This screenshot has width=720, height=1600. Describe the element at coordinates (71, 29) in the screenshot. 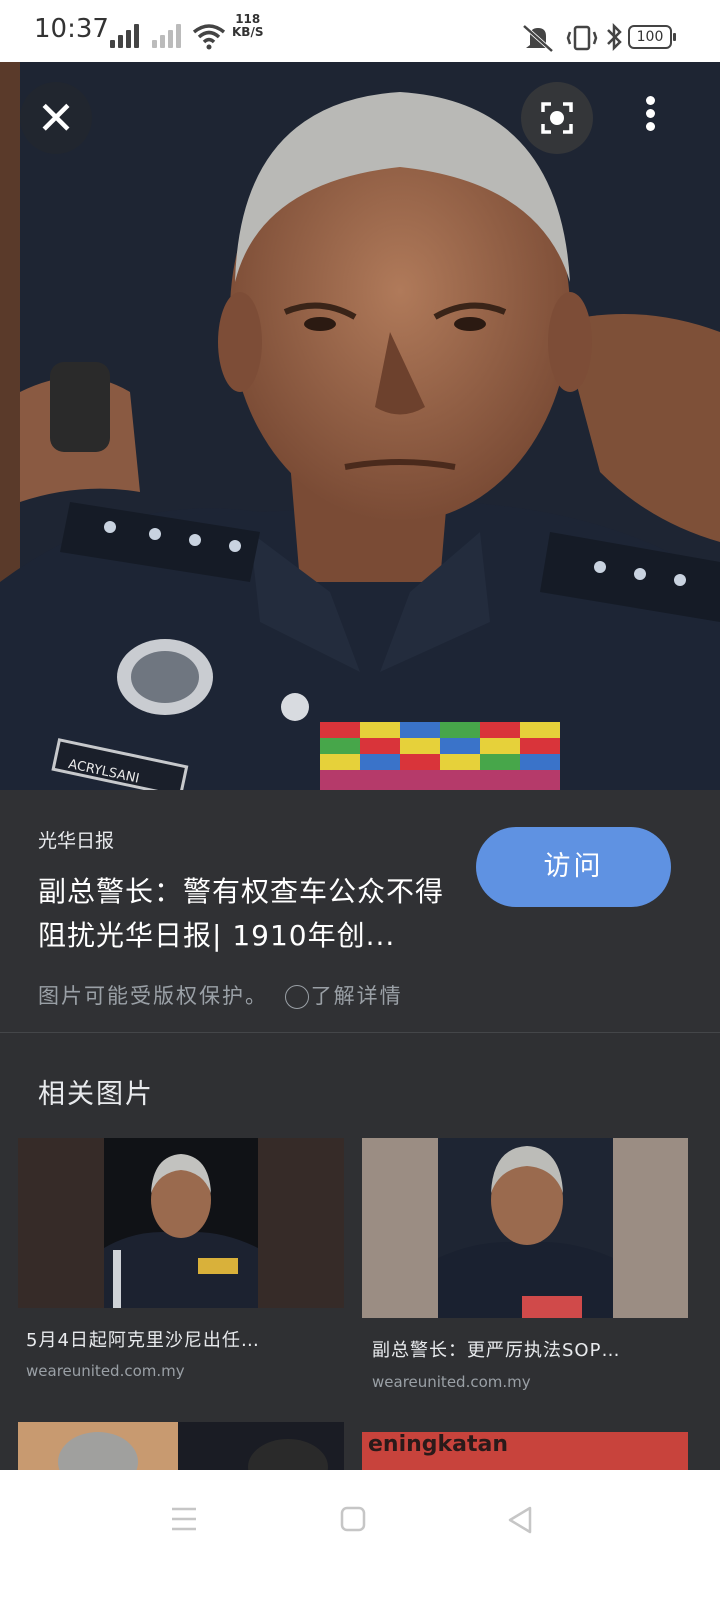

I see `status-time: 10:37` at that location.